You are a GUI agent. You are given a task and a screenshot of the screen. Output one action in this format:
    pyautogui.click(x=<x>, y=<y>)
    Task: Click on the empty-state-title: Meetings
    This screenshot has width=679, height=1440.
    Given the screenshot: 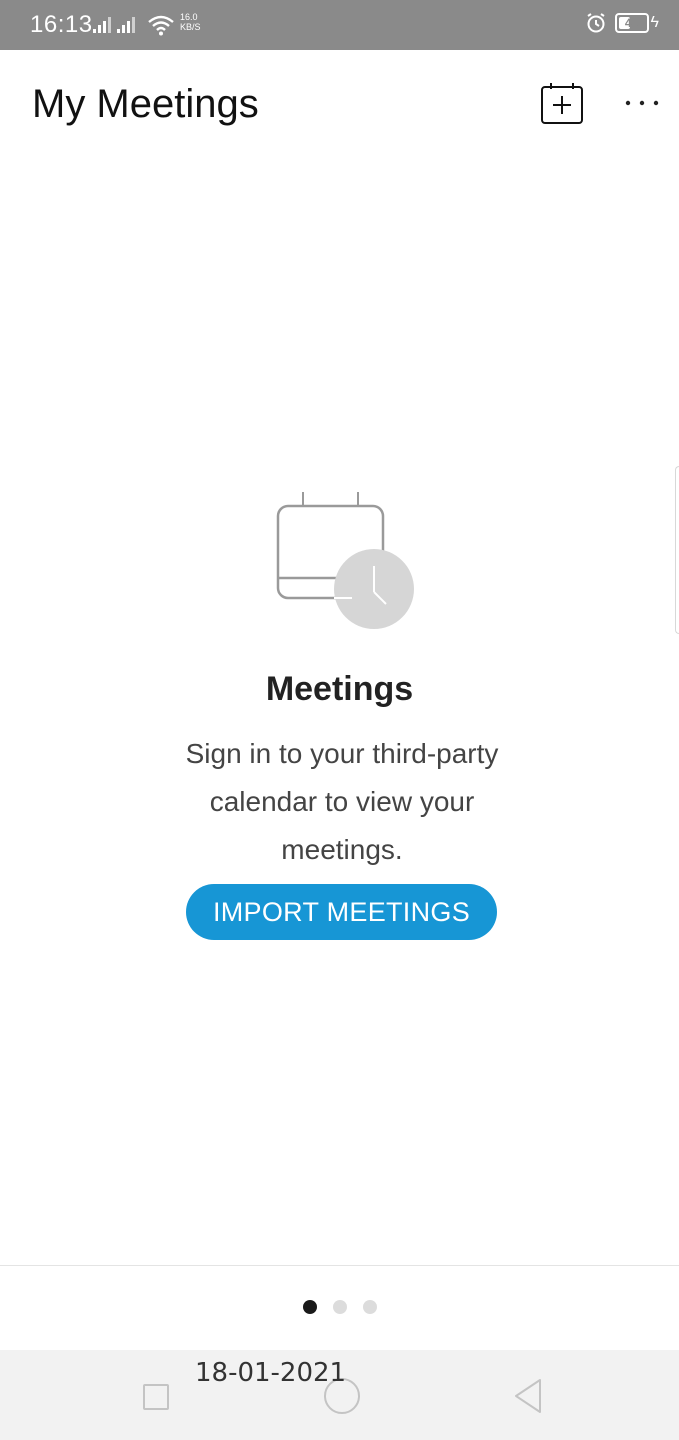 What is the action you would take?
    pyautogui.click(x=339, y=689)
    